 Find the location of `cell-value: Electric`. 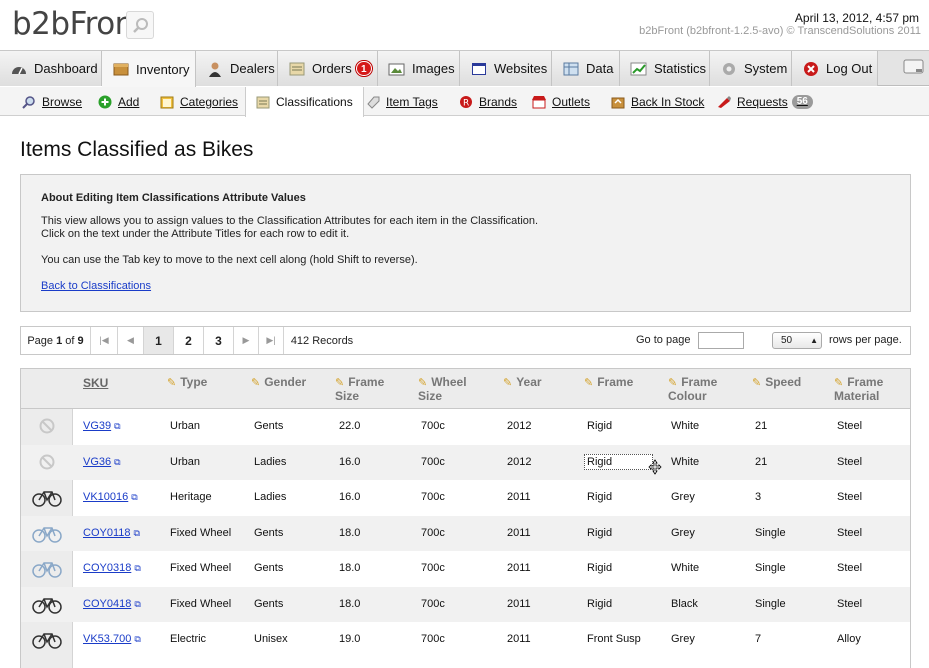

cell-value: Electric is located at coordinates (188, 639).